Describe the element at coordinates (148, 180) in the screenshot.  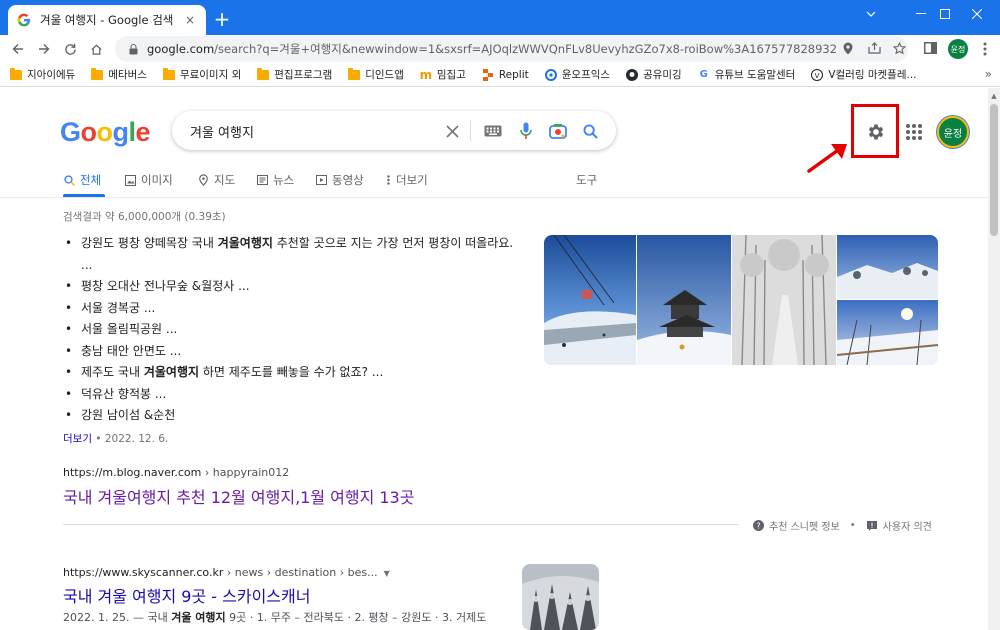
I see `tab-images: 이미지` at that location.